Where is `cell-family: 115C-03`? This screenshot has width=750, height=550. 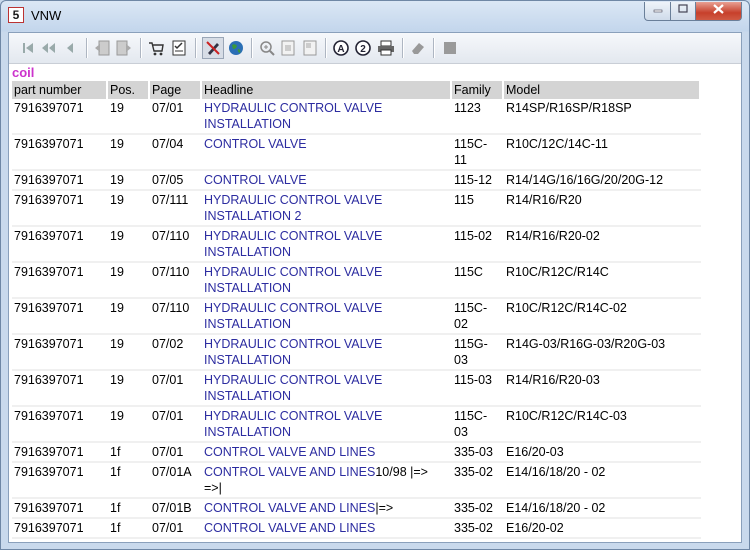 cell-family: 115C-03 is located at coordinates (477, 424).